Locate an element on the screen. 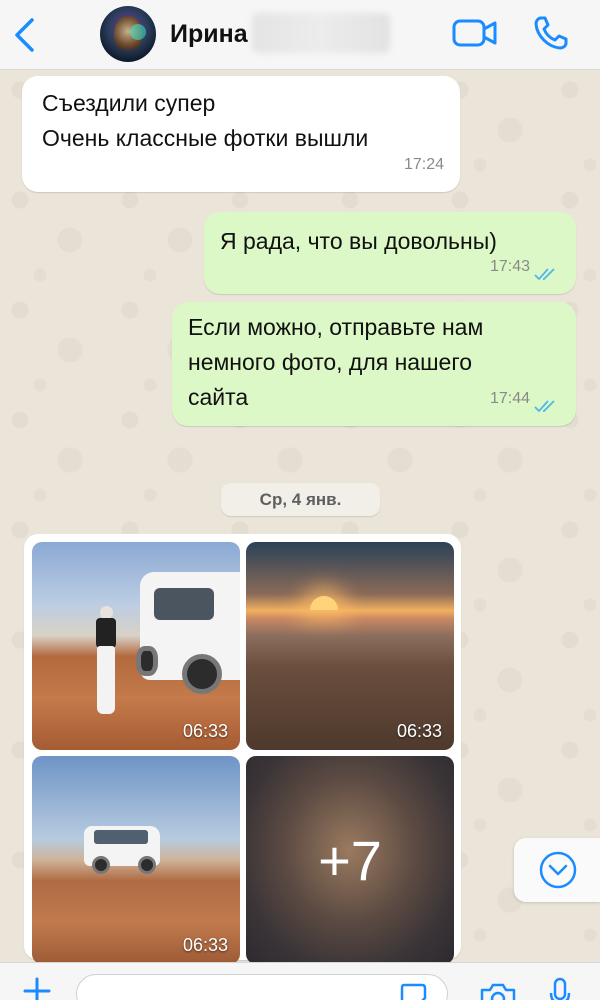 This screenshot has height=1000, width=600. voice-message-button is located at coordinates (560, 988).